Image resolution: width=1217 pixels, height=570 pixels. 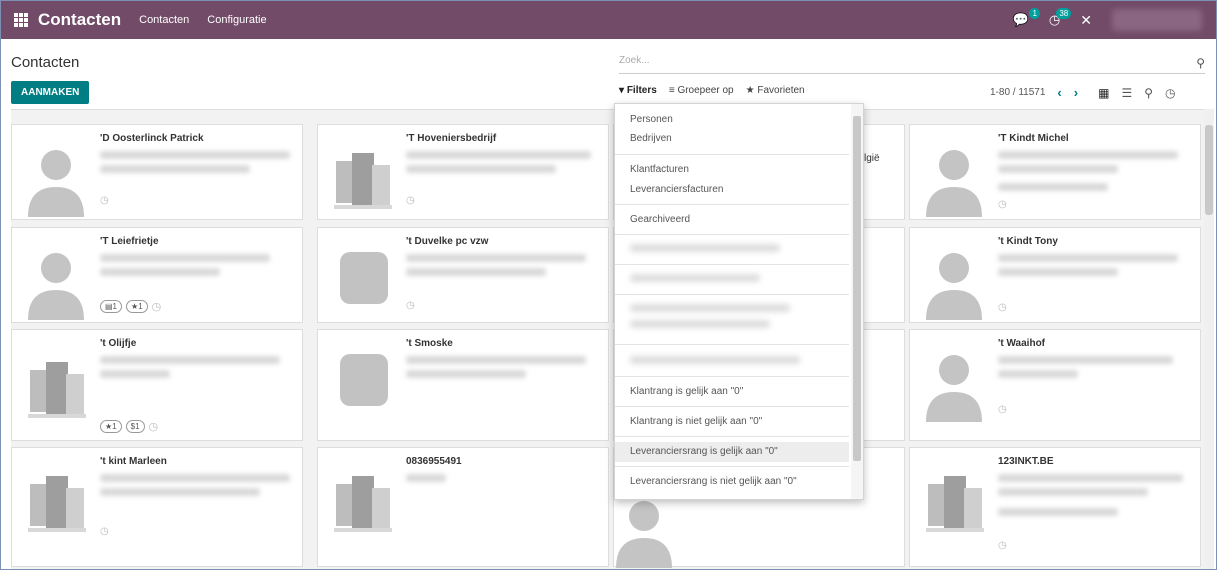 What do you see at coordinates (1026, 18) in the screenshot?
I see `messages-icon: 💬 1` at bounding box center [1026, 18].